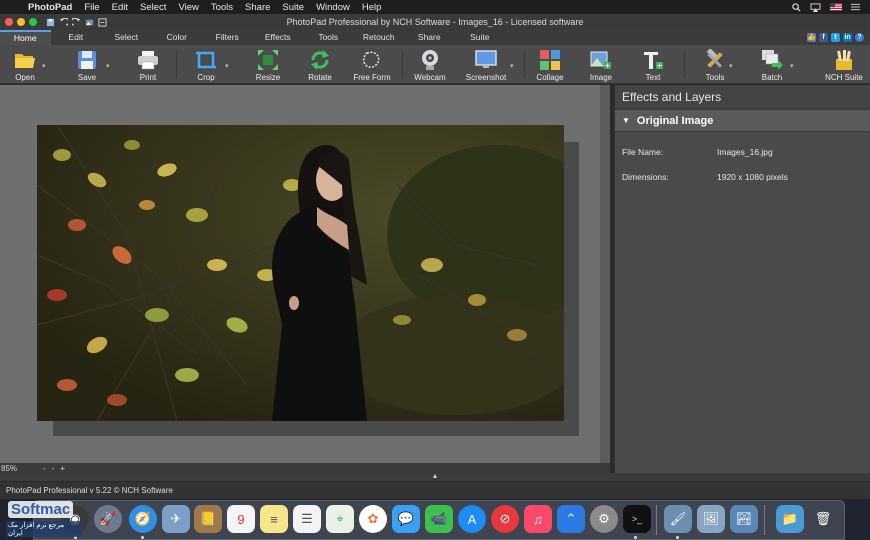 This screenshot has height=540, width=870. Describe the element at coordinates (33, 22) in the screenshot. I see `zoom-window-button` at that location.